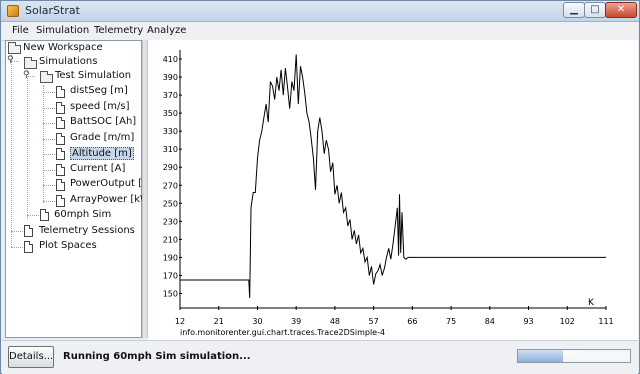 This screenshot has height=374, width=640. I want to click on workspace-folder-icon, so click(14, 48).